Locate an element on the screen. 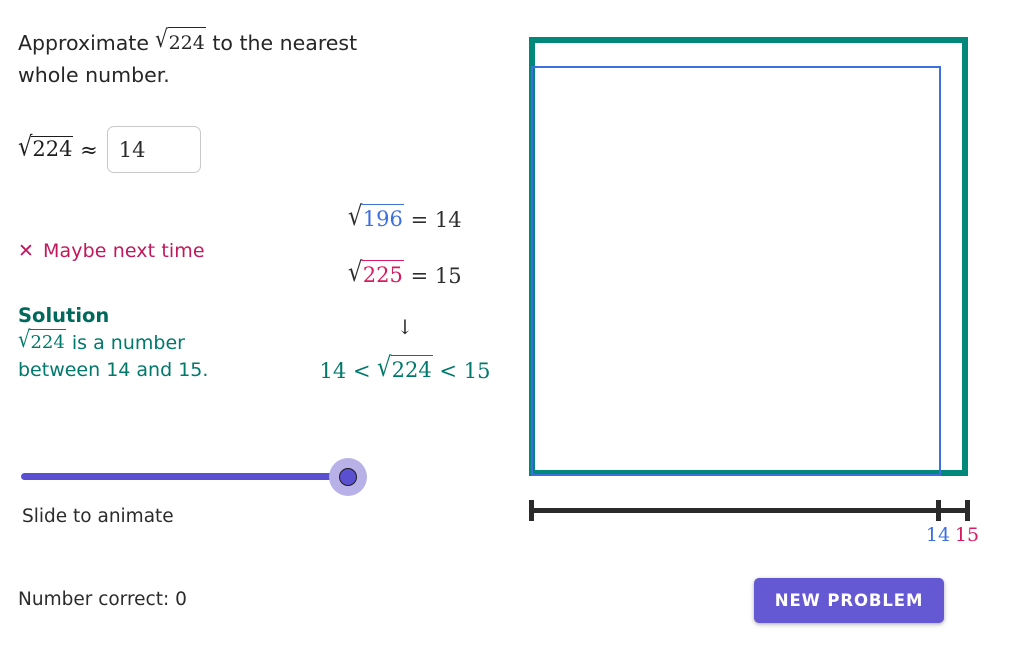  math-derivation: √196 = 14 √225 = 15 ↓ 14 < √224 < 15 is located at coordinates (405, 293).